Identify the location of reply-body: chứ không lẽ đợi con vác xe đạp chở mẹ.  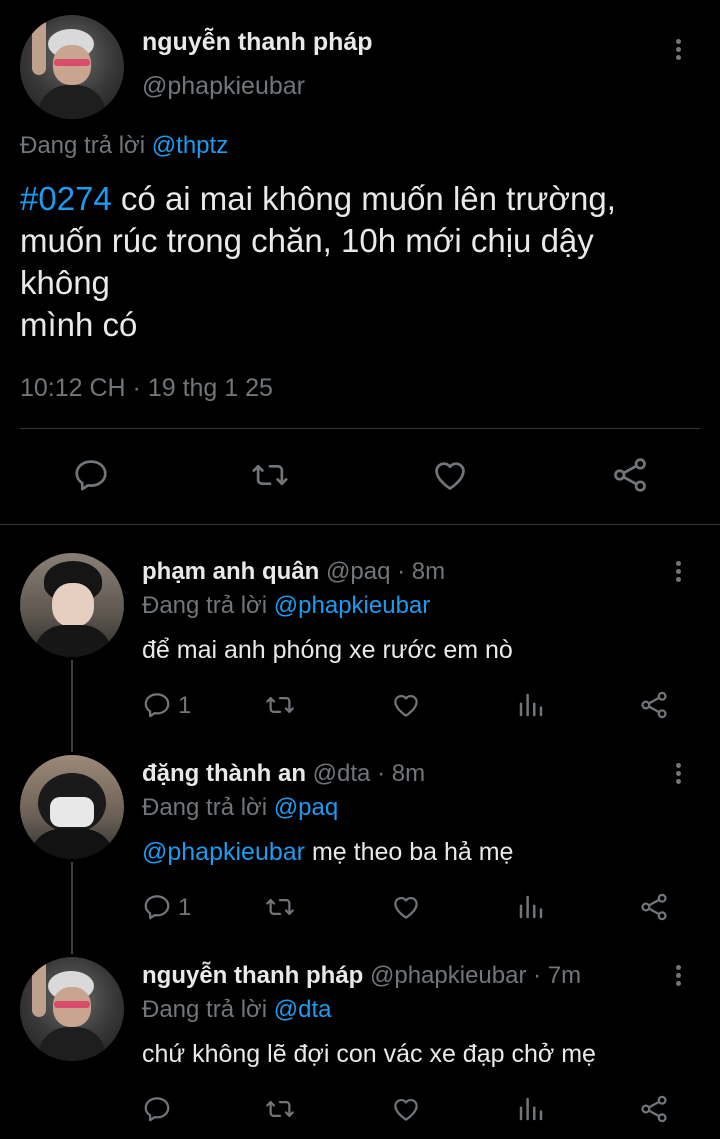
(369, 1054).